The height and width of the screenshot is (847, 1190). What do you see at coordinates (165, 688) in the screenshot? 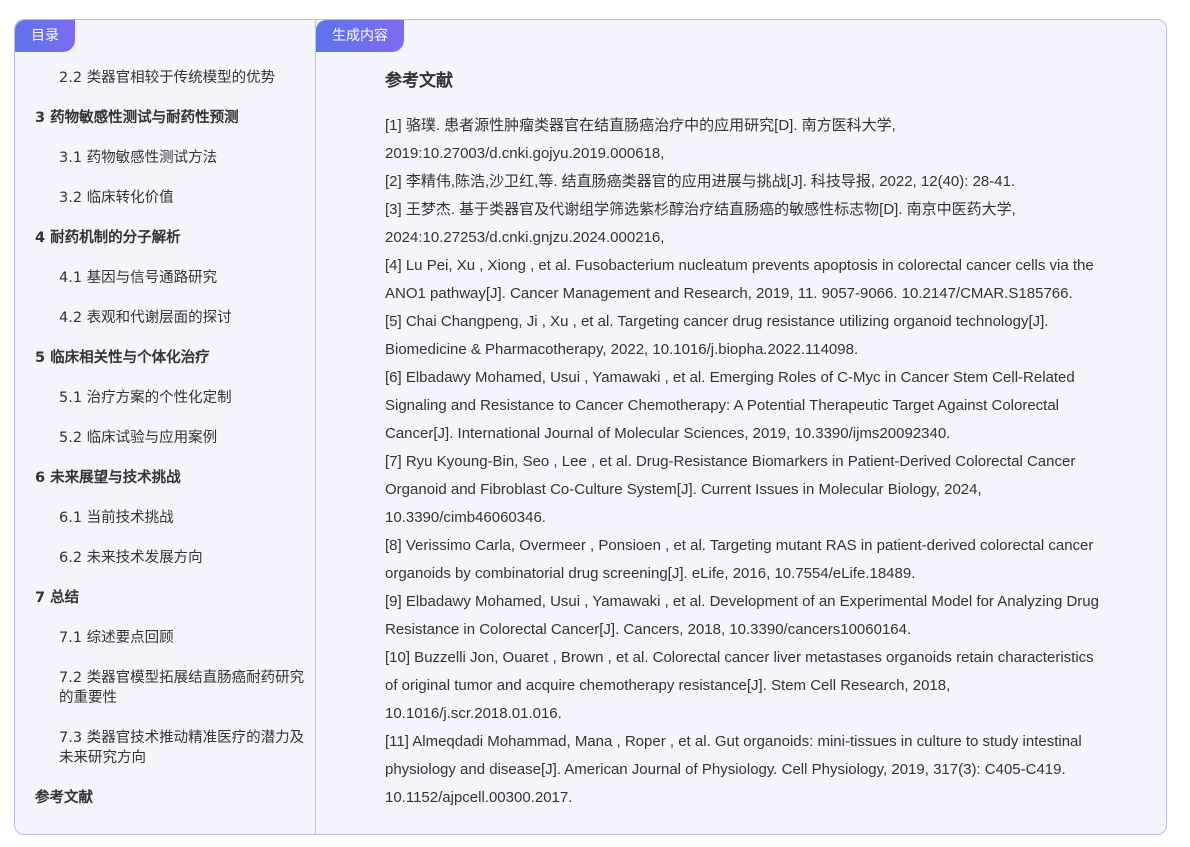
I see `toc-item: 7.2 类器官模型拓展结直肠癌耐药研究的重要性` at bounding box center [165, 688].